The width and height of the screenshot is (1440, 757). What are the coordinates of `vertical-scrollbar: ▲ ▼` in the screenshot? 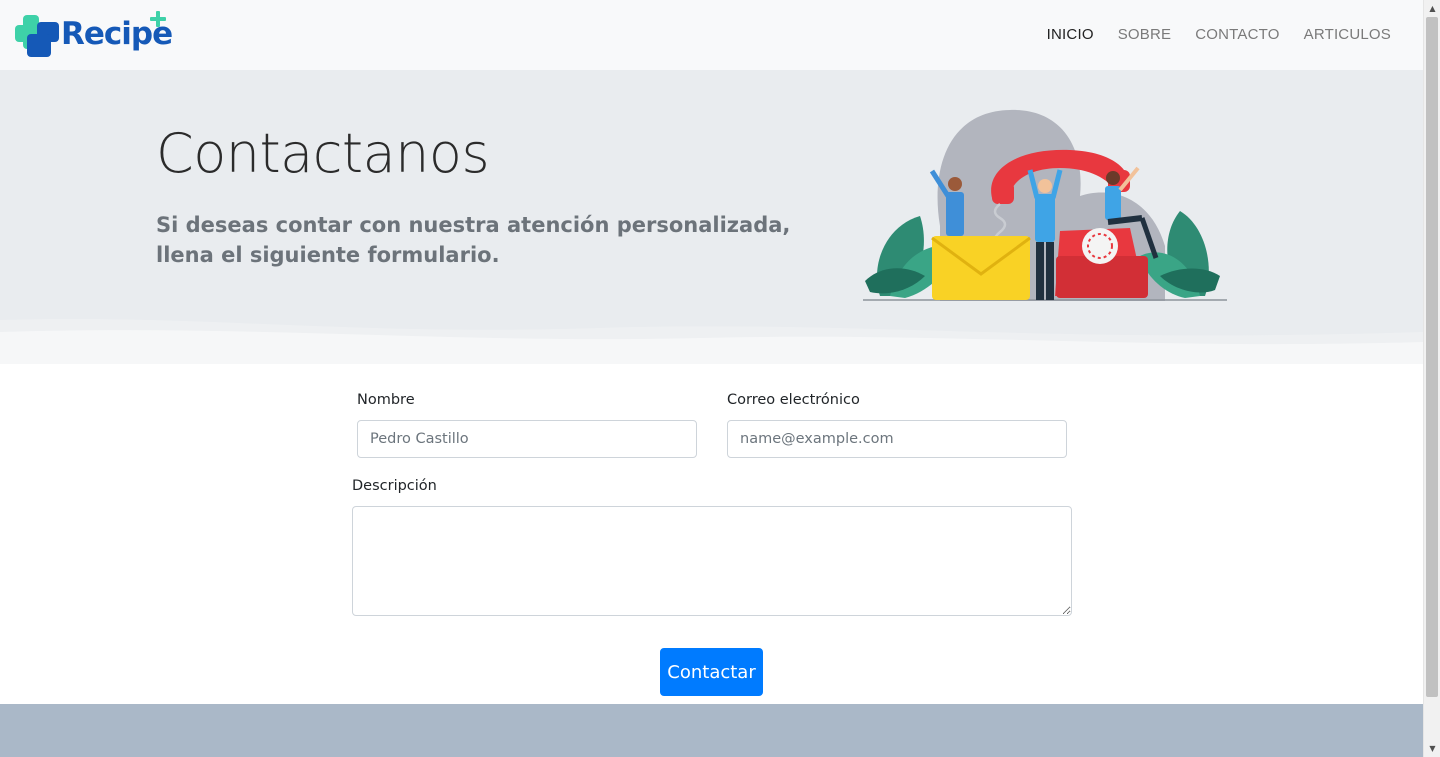 It's located at (1431, 378).